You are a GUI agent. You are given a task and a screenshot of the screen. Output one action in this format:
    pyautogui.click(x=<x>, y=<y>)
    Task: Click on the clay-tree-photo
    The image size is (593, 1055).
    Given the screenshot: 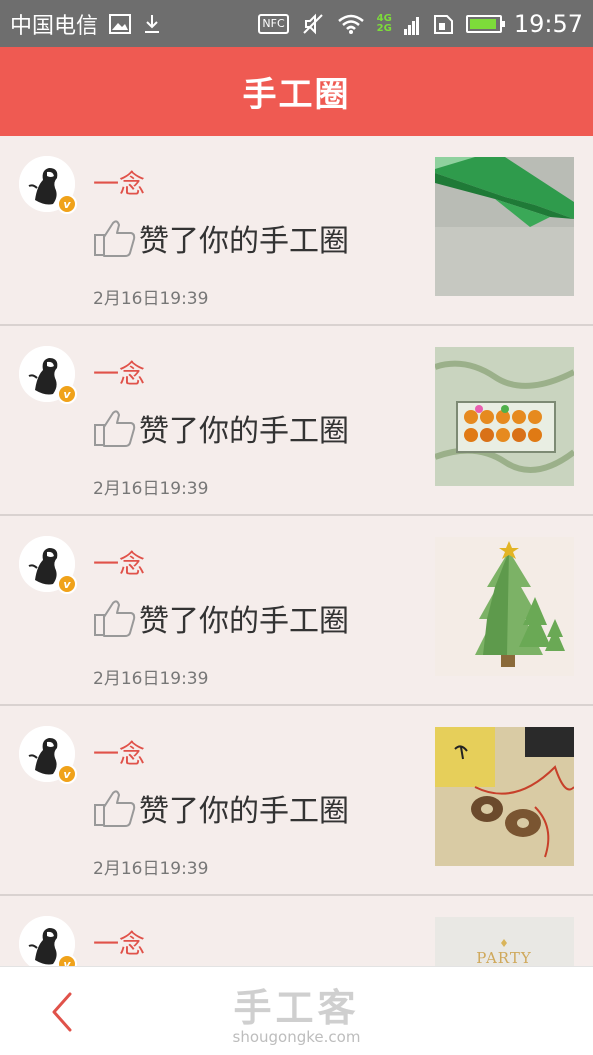 What is the action you would take?
    pyautogui.click(x=504, y=606)
    